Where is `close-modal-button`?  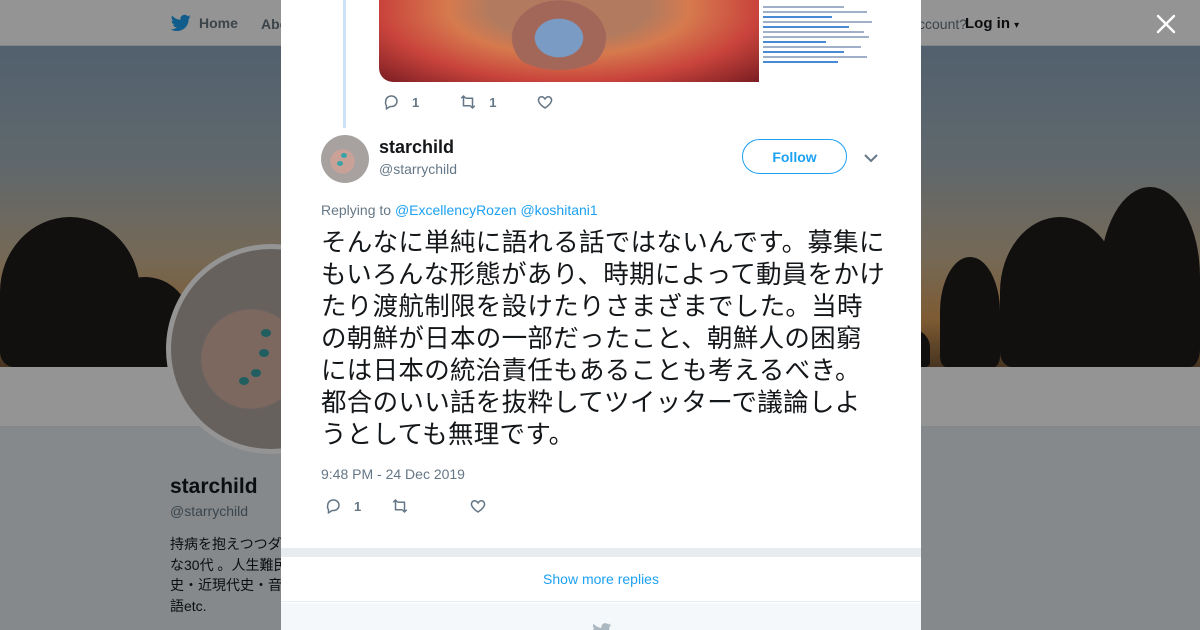
close-modal-button is located at coordinates (1166, 24).